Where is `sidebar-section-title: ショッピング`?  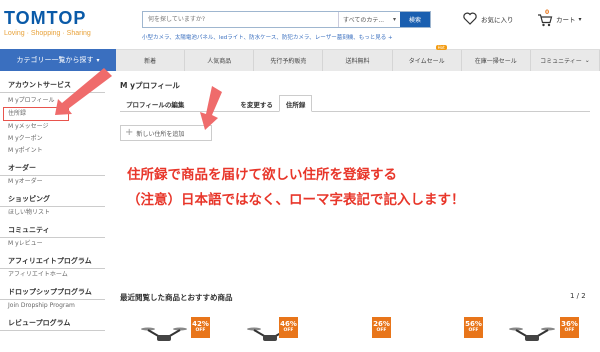
sidebar-section-title: ショッピング is located at coordinates (52, 200).